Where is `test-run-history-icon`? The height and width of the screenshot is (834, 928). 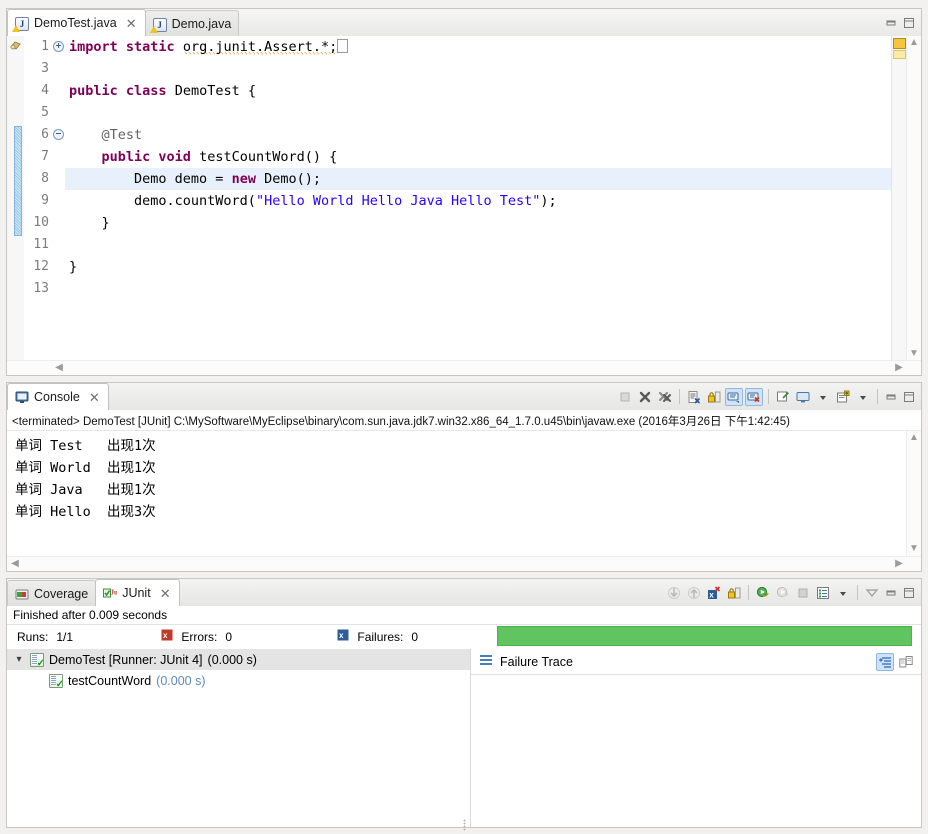
test-run-history-icon is located at coordinates (823, 593).